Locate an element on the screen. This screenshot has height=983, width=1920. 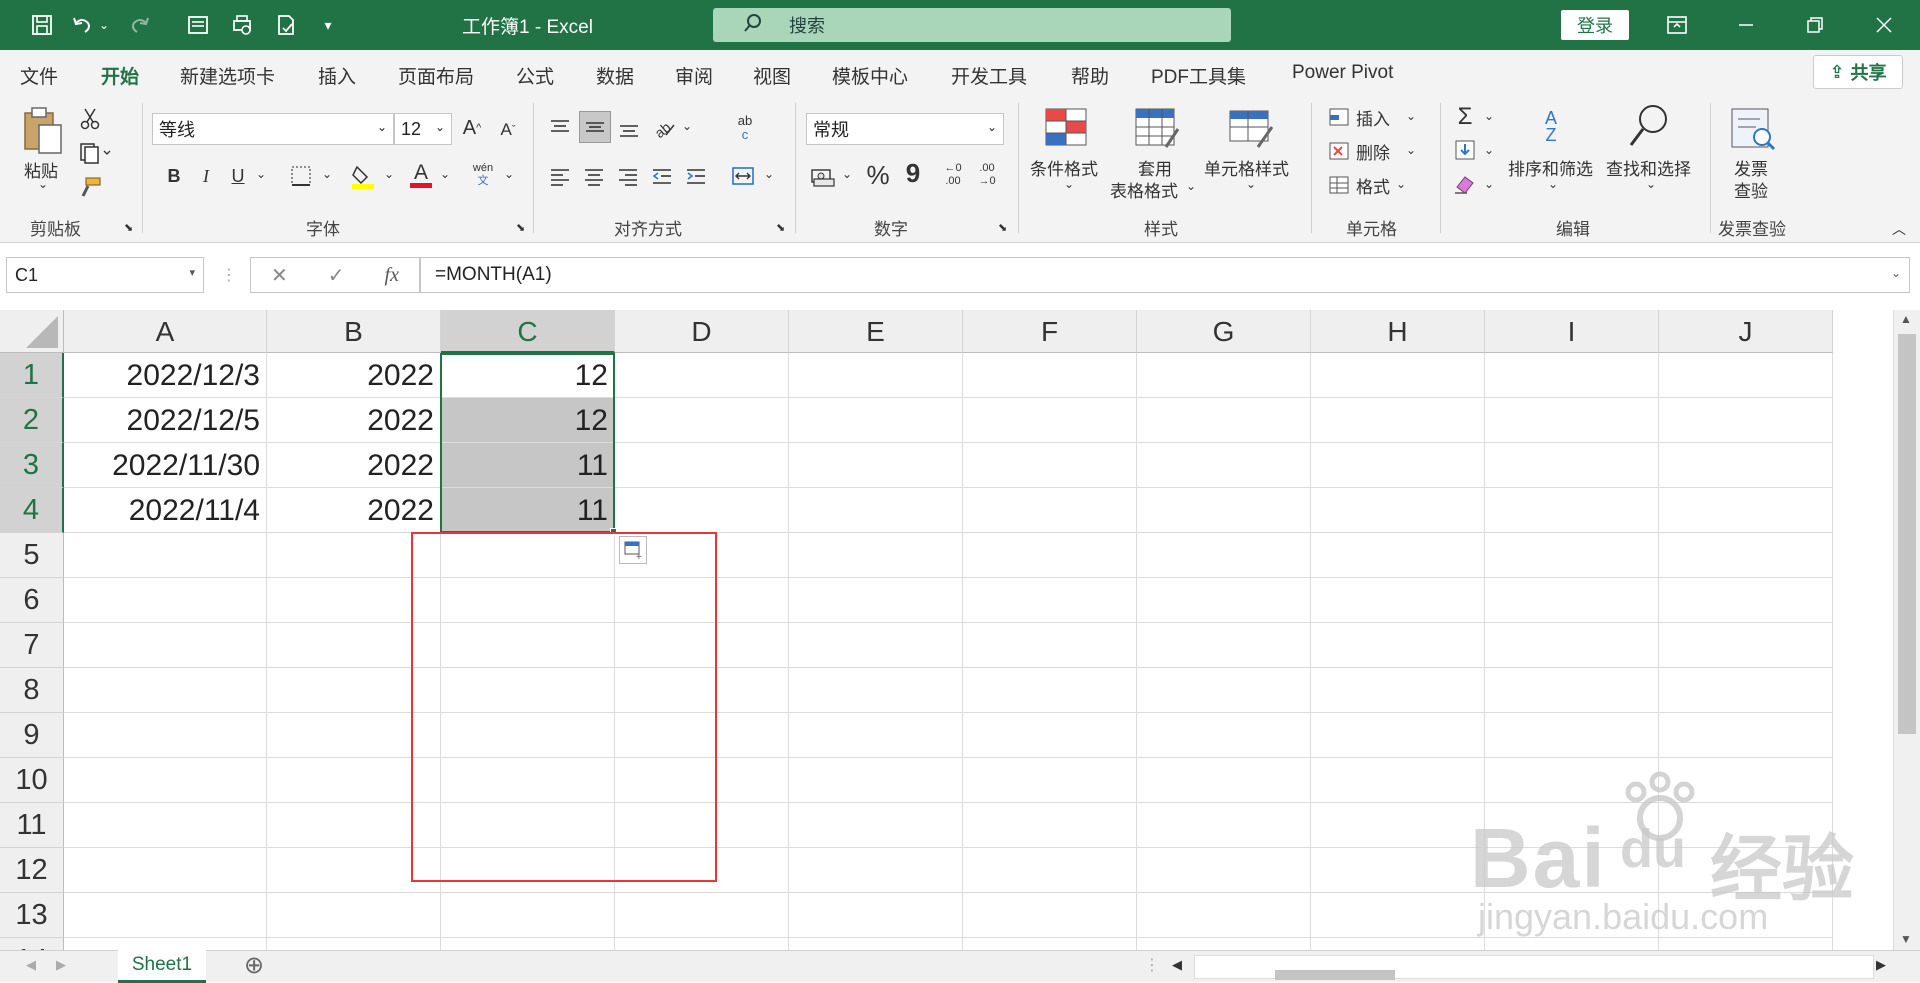
cell-i9 is located at coordinates (1572, 735).